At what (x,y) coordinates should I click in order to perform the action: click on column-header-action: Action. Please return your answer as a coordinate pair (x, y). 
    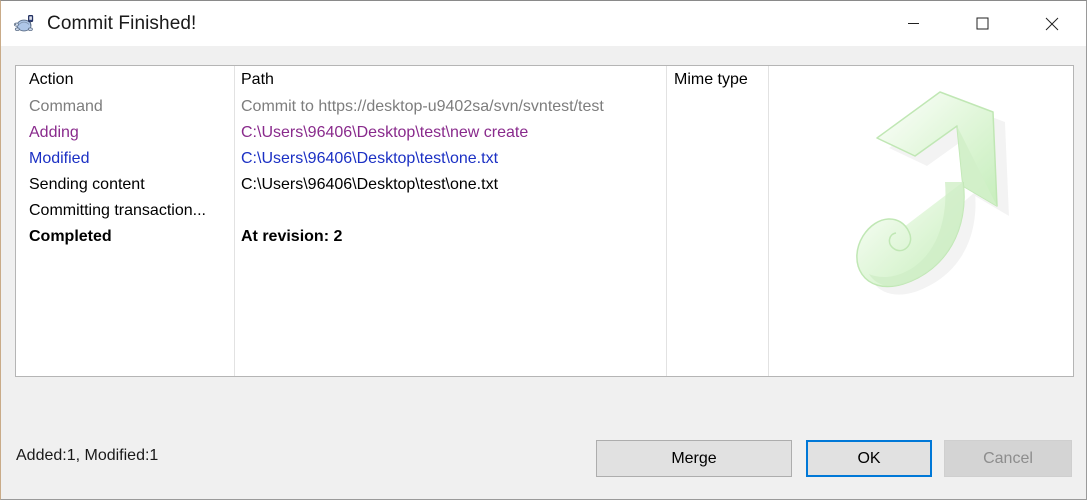
    Looking at the image, I should click on (129, 80).